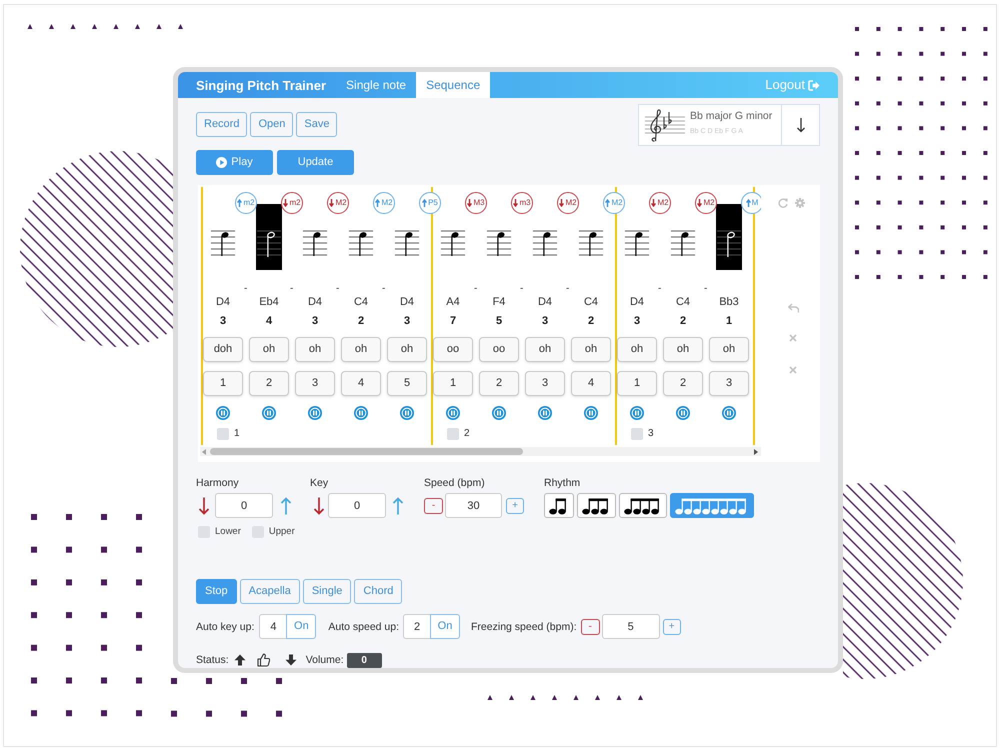  I want to click on scroll-left-icon, so click(204, 451).